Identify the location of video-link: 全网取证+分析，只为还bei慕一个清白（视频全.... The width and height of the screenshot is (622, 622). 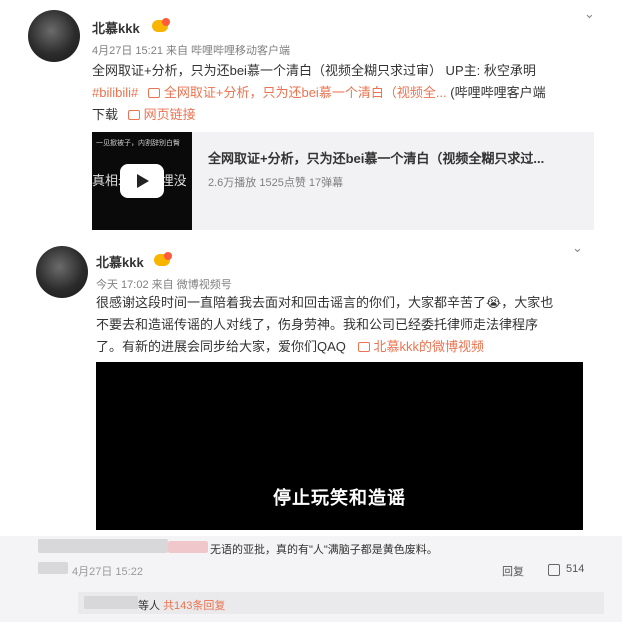
(297, 92).